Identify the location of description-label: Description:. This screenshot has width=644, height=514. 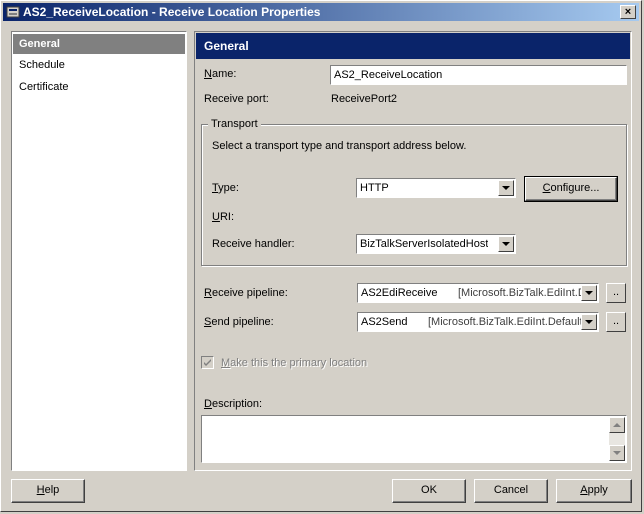
(233, 404).